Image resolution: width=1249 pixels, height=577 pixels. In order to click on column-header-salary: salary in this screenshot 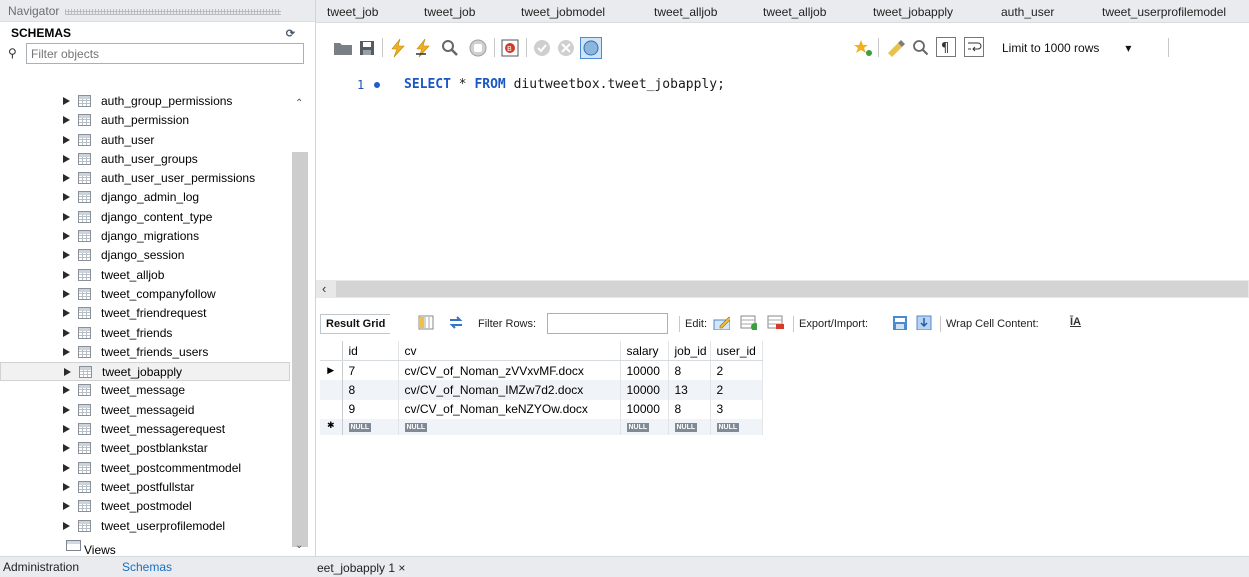, I will do `click(644, 351)`.